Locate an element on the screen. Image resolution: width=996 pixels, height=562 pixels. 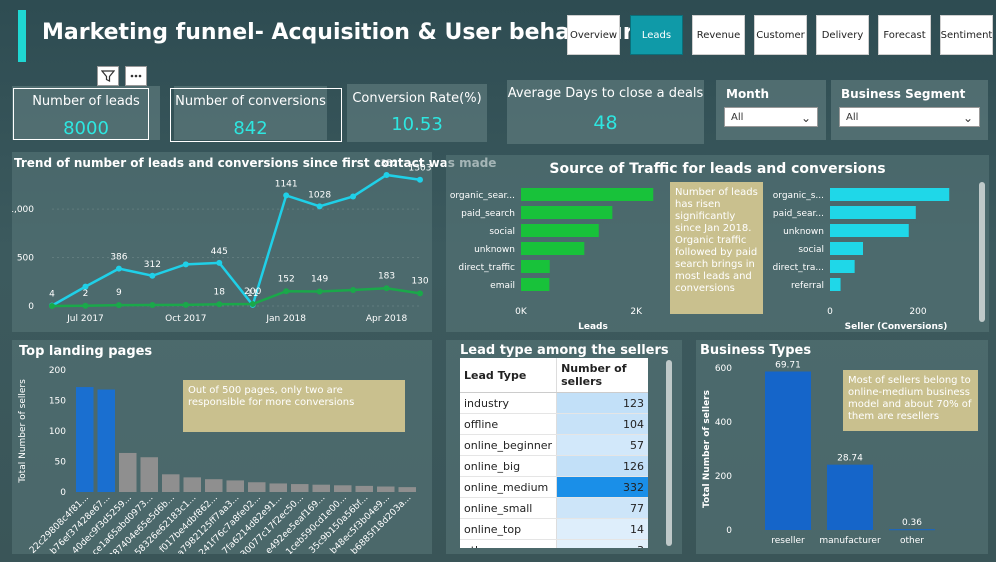
segment-slicer: Business Segment All ⌄ is located at coordinates (909, 110).